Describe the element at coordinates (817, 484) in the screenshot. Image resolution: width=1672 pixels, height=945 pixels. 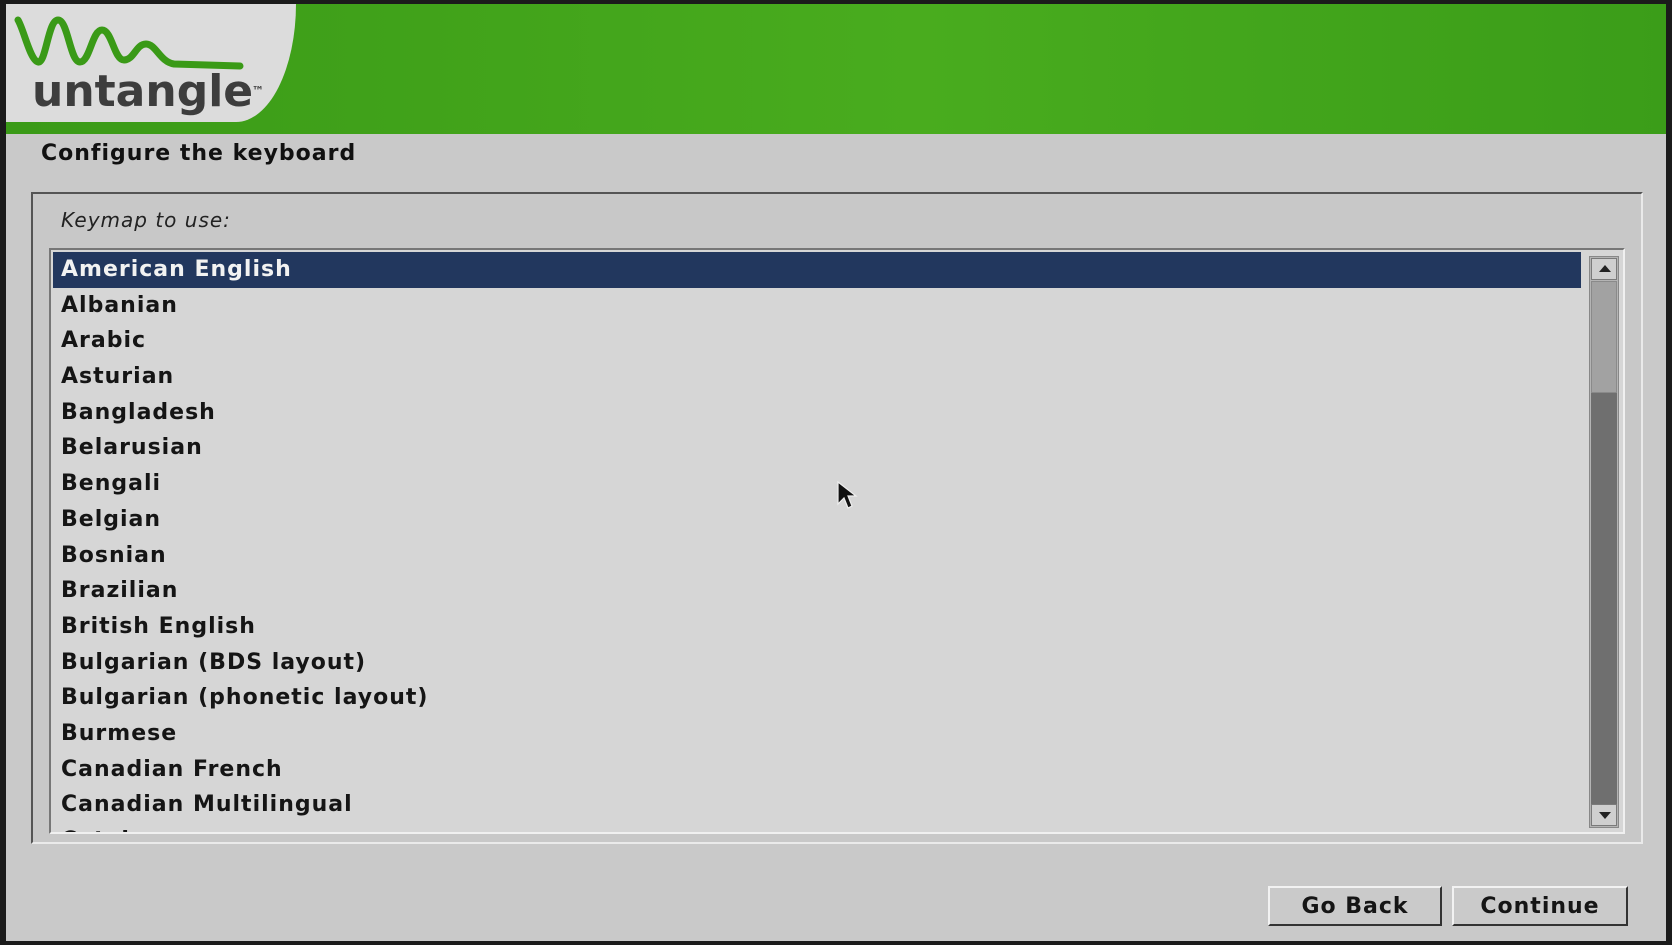
I see `keymap-item: Bengali` at that location.